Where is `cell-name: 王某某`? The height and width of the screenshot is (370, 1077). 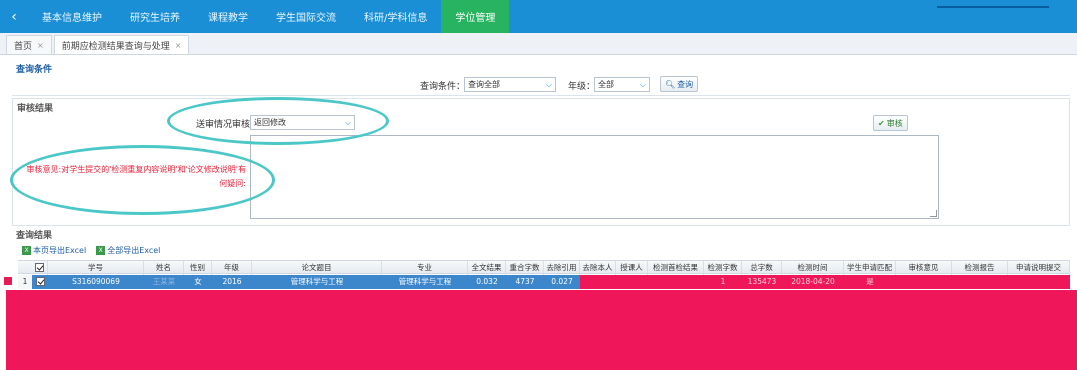 cell-name: 王某某 is located at coordinates (164, 281).